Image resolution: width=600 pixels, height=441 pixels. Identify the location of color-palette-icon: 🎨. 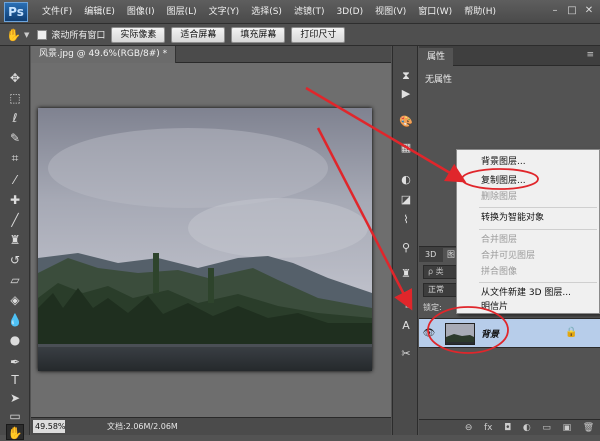
(406, 122).